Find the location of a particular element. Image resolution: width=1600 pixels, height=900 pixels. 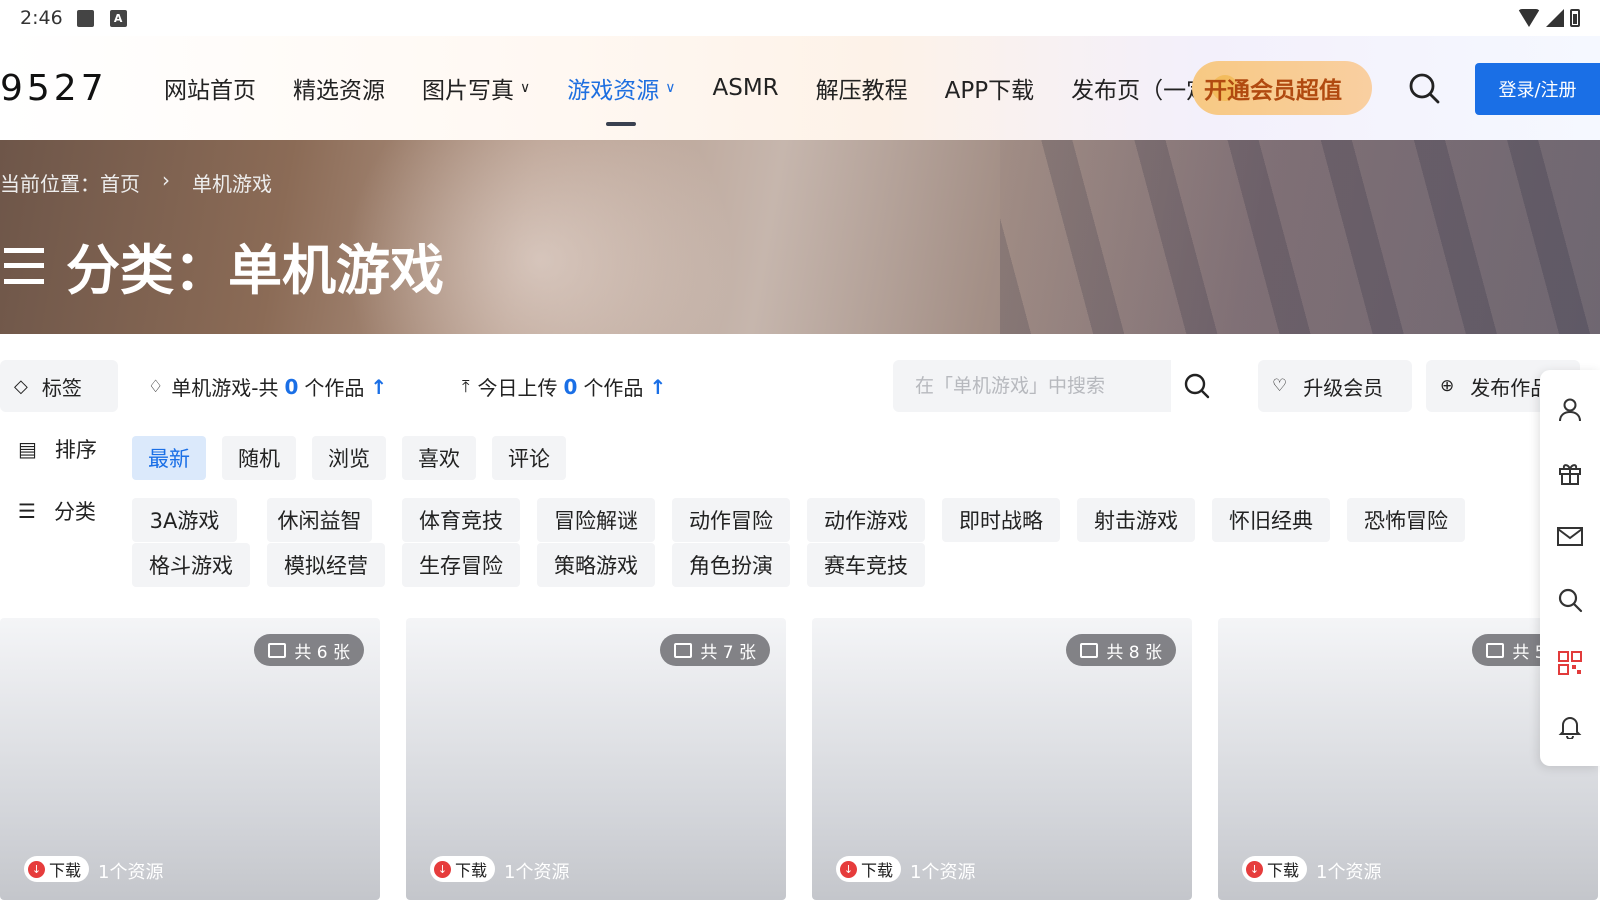

bell-icon is located at coordinates (1570, 726).